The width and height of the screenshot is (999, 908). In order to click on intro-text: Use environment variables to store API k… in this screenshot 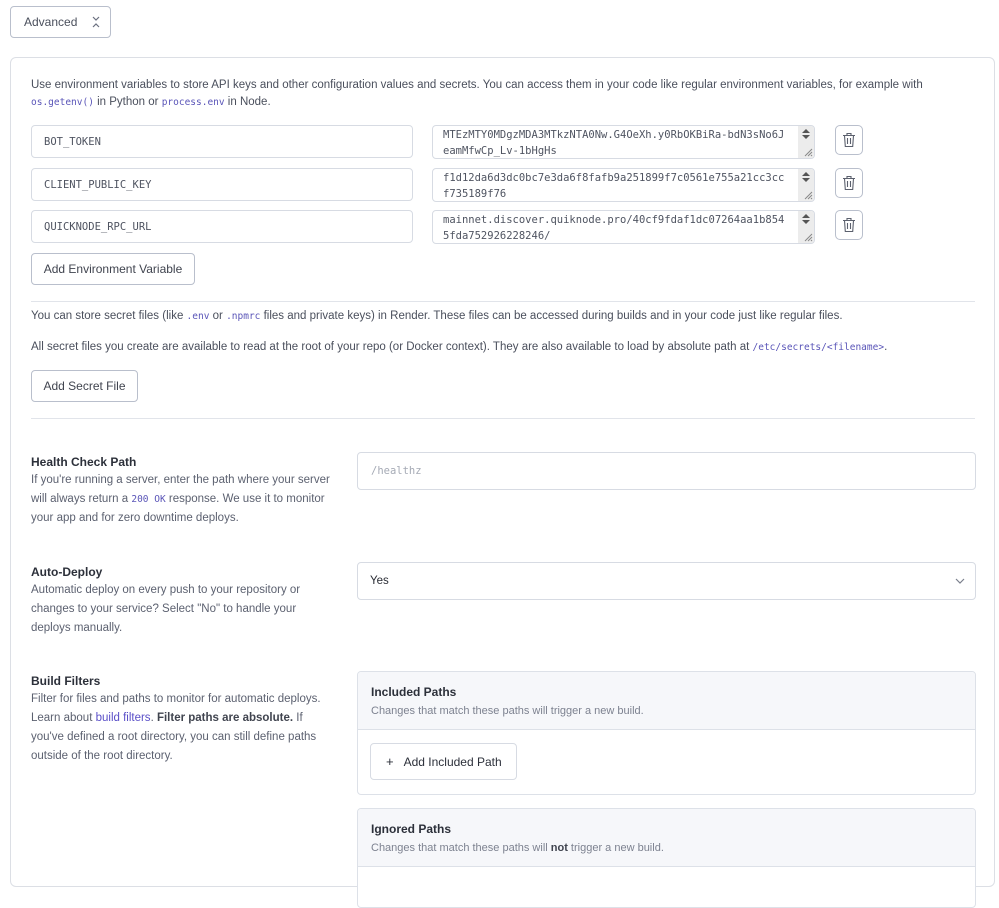, I will do `click(477, 85)`.